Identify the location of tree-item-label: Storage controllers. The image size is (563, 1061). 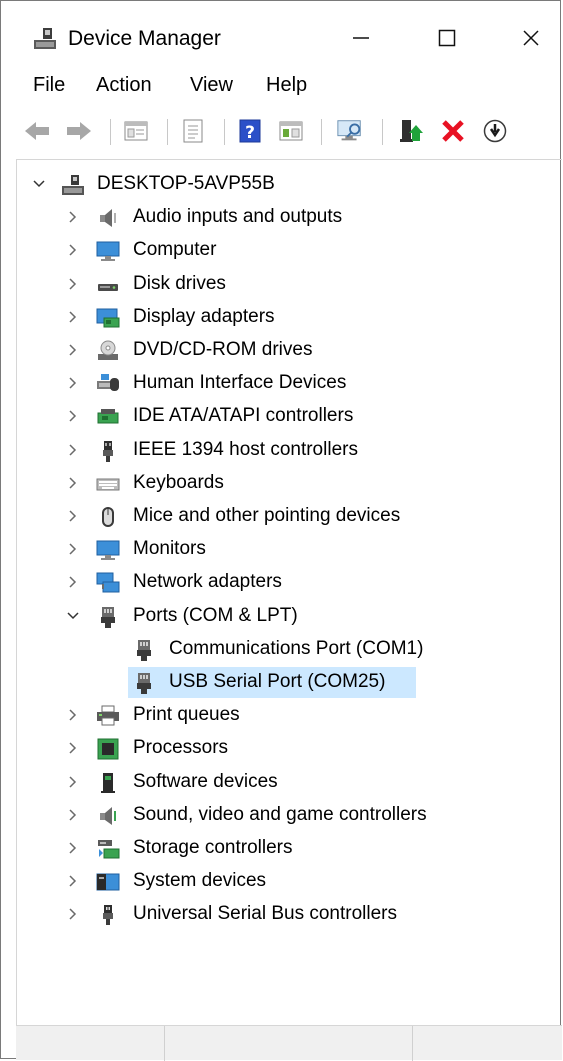
(213, 847).